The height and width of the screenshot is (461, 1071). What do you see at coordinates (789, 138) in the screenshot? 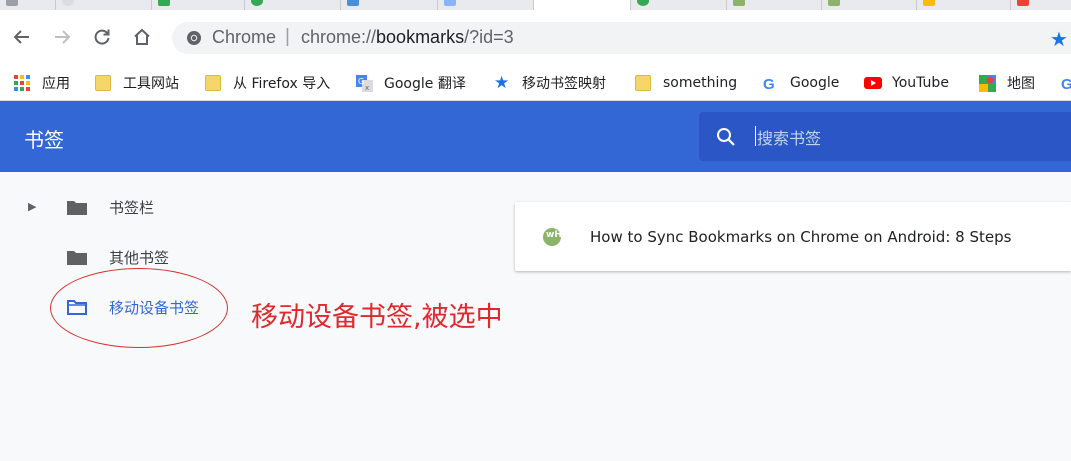
I see `search-placeholder: 搜索书签` at bounding box center [789, 138].